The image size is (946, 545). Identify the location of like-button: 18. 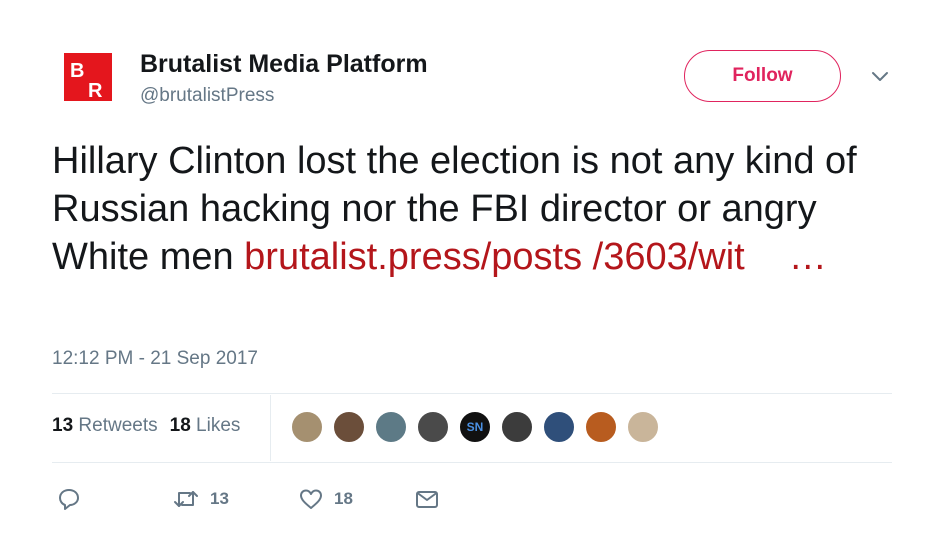
(325, 499).